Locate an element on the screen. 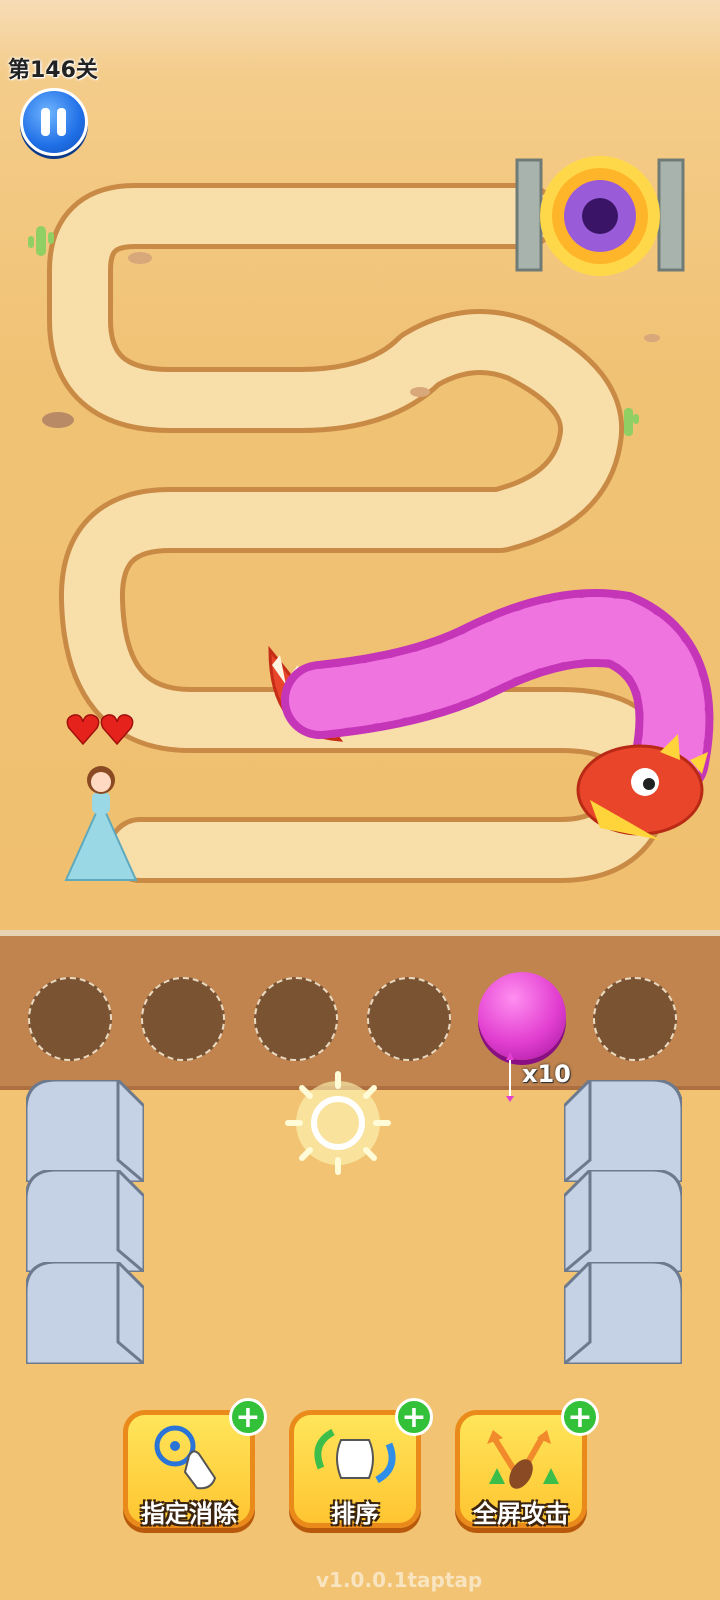 This screenshot has width=720, height=1600. fullscreen-attack-icon is located at coordinates (523, 1459).